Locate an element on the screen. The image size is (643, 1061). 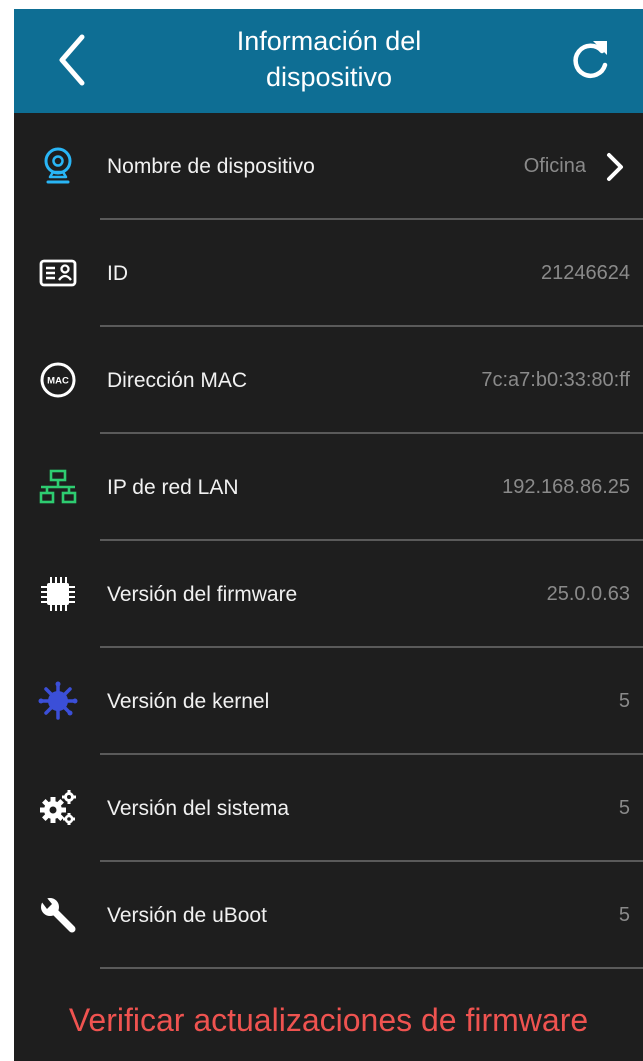
id-card-icon is located at coordinates (58, 273).